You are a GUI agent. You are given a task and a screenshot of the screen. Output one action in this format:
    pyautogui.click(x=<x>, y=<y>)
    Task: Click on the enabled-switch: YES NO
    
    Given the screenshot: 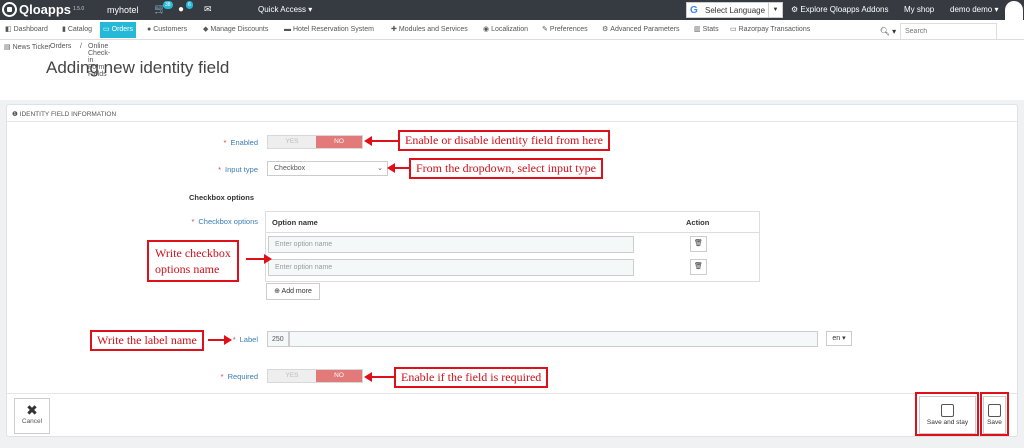 What is the action you would take?
    pyautogui.click(x=315, y=142)
    